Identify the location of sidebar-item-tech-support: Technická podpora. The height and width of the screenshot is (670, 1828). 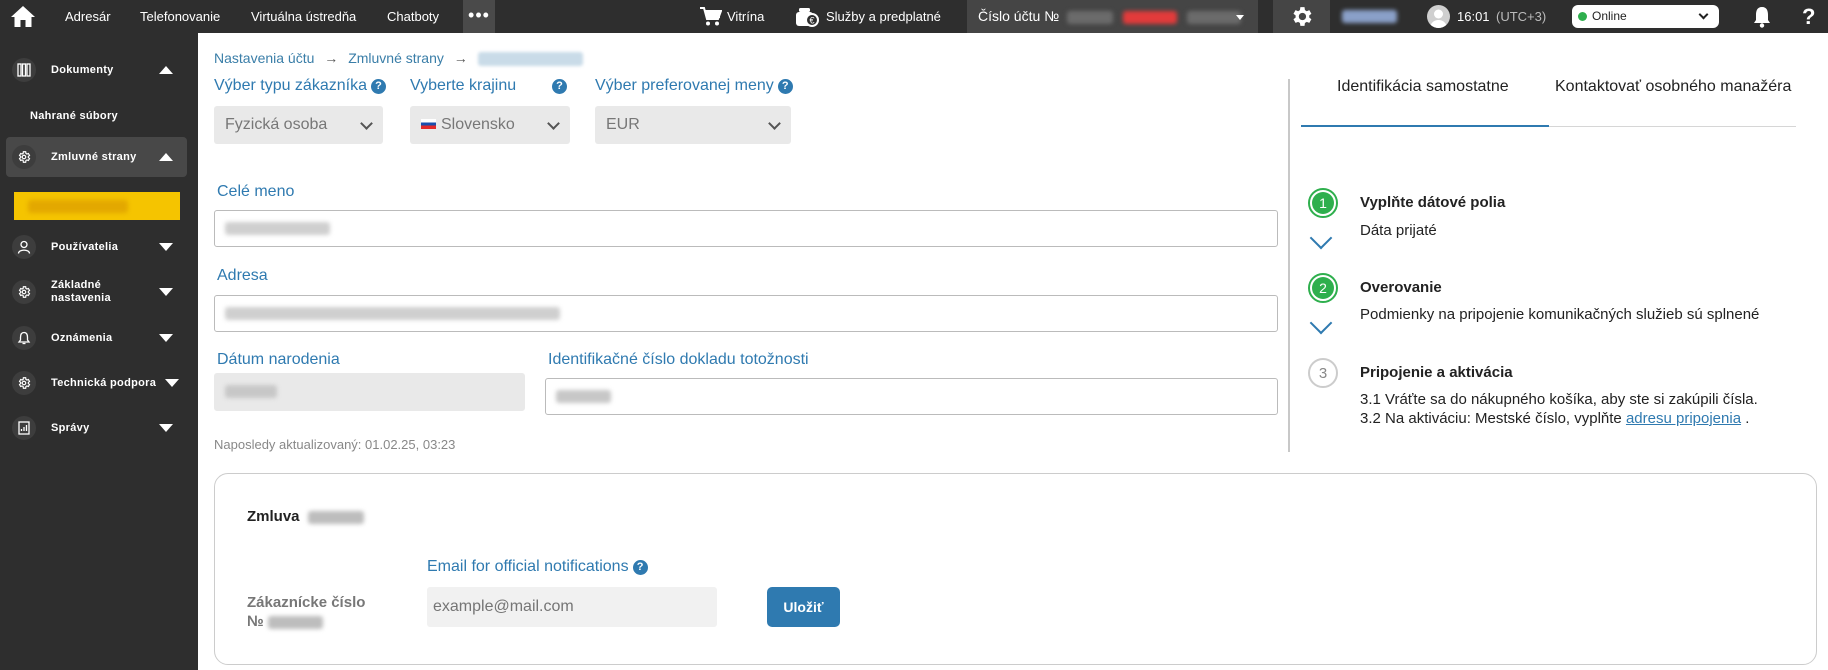
(96, 383).